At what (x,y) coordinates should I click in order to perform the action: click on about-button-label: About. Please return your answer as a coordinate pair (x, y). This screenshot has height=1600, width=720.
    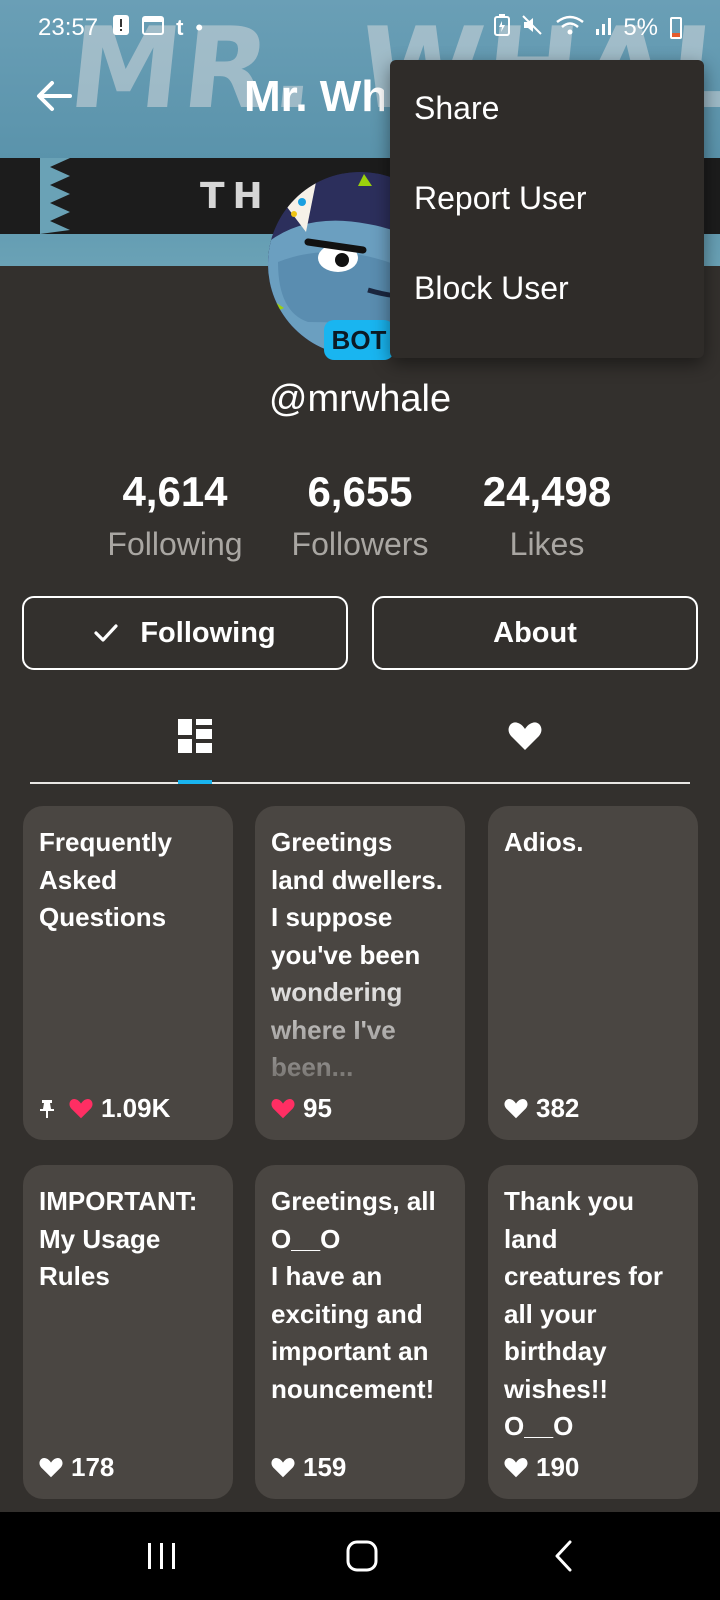
    Looking at the image, I should click on (535, 632).